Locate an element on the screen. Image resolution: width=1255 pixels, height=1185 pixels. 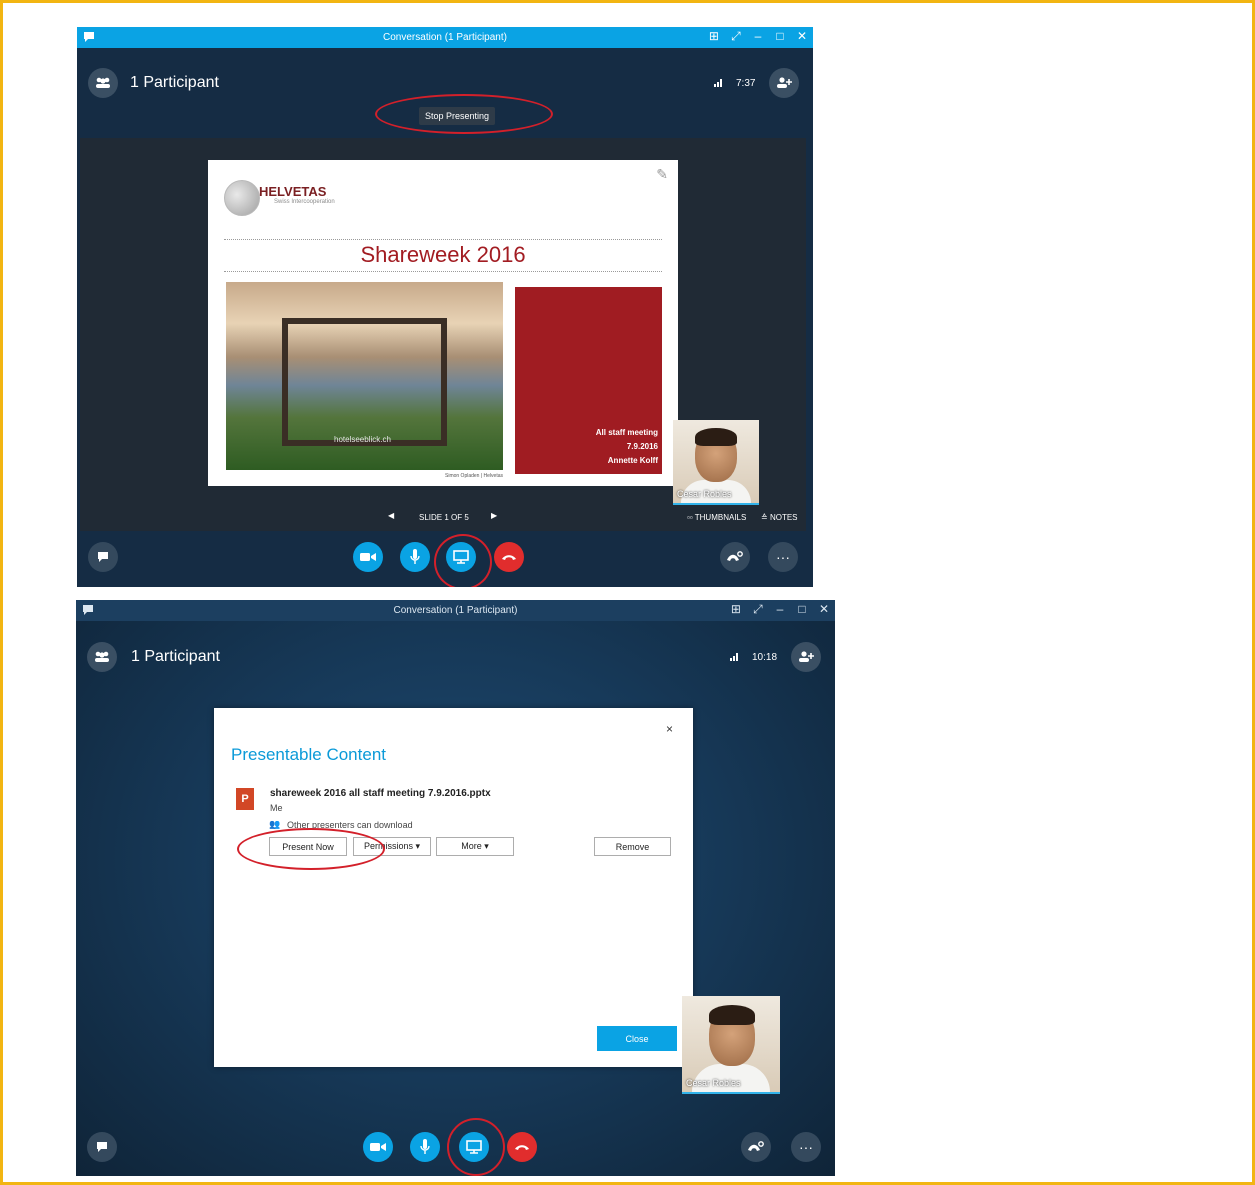
remove-button: Remove is located at coordinates (632, 846).